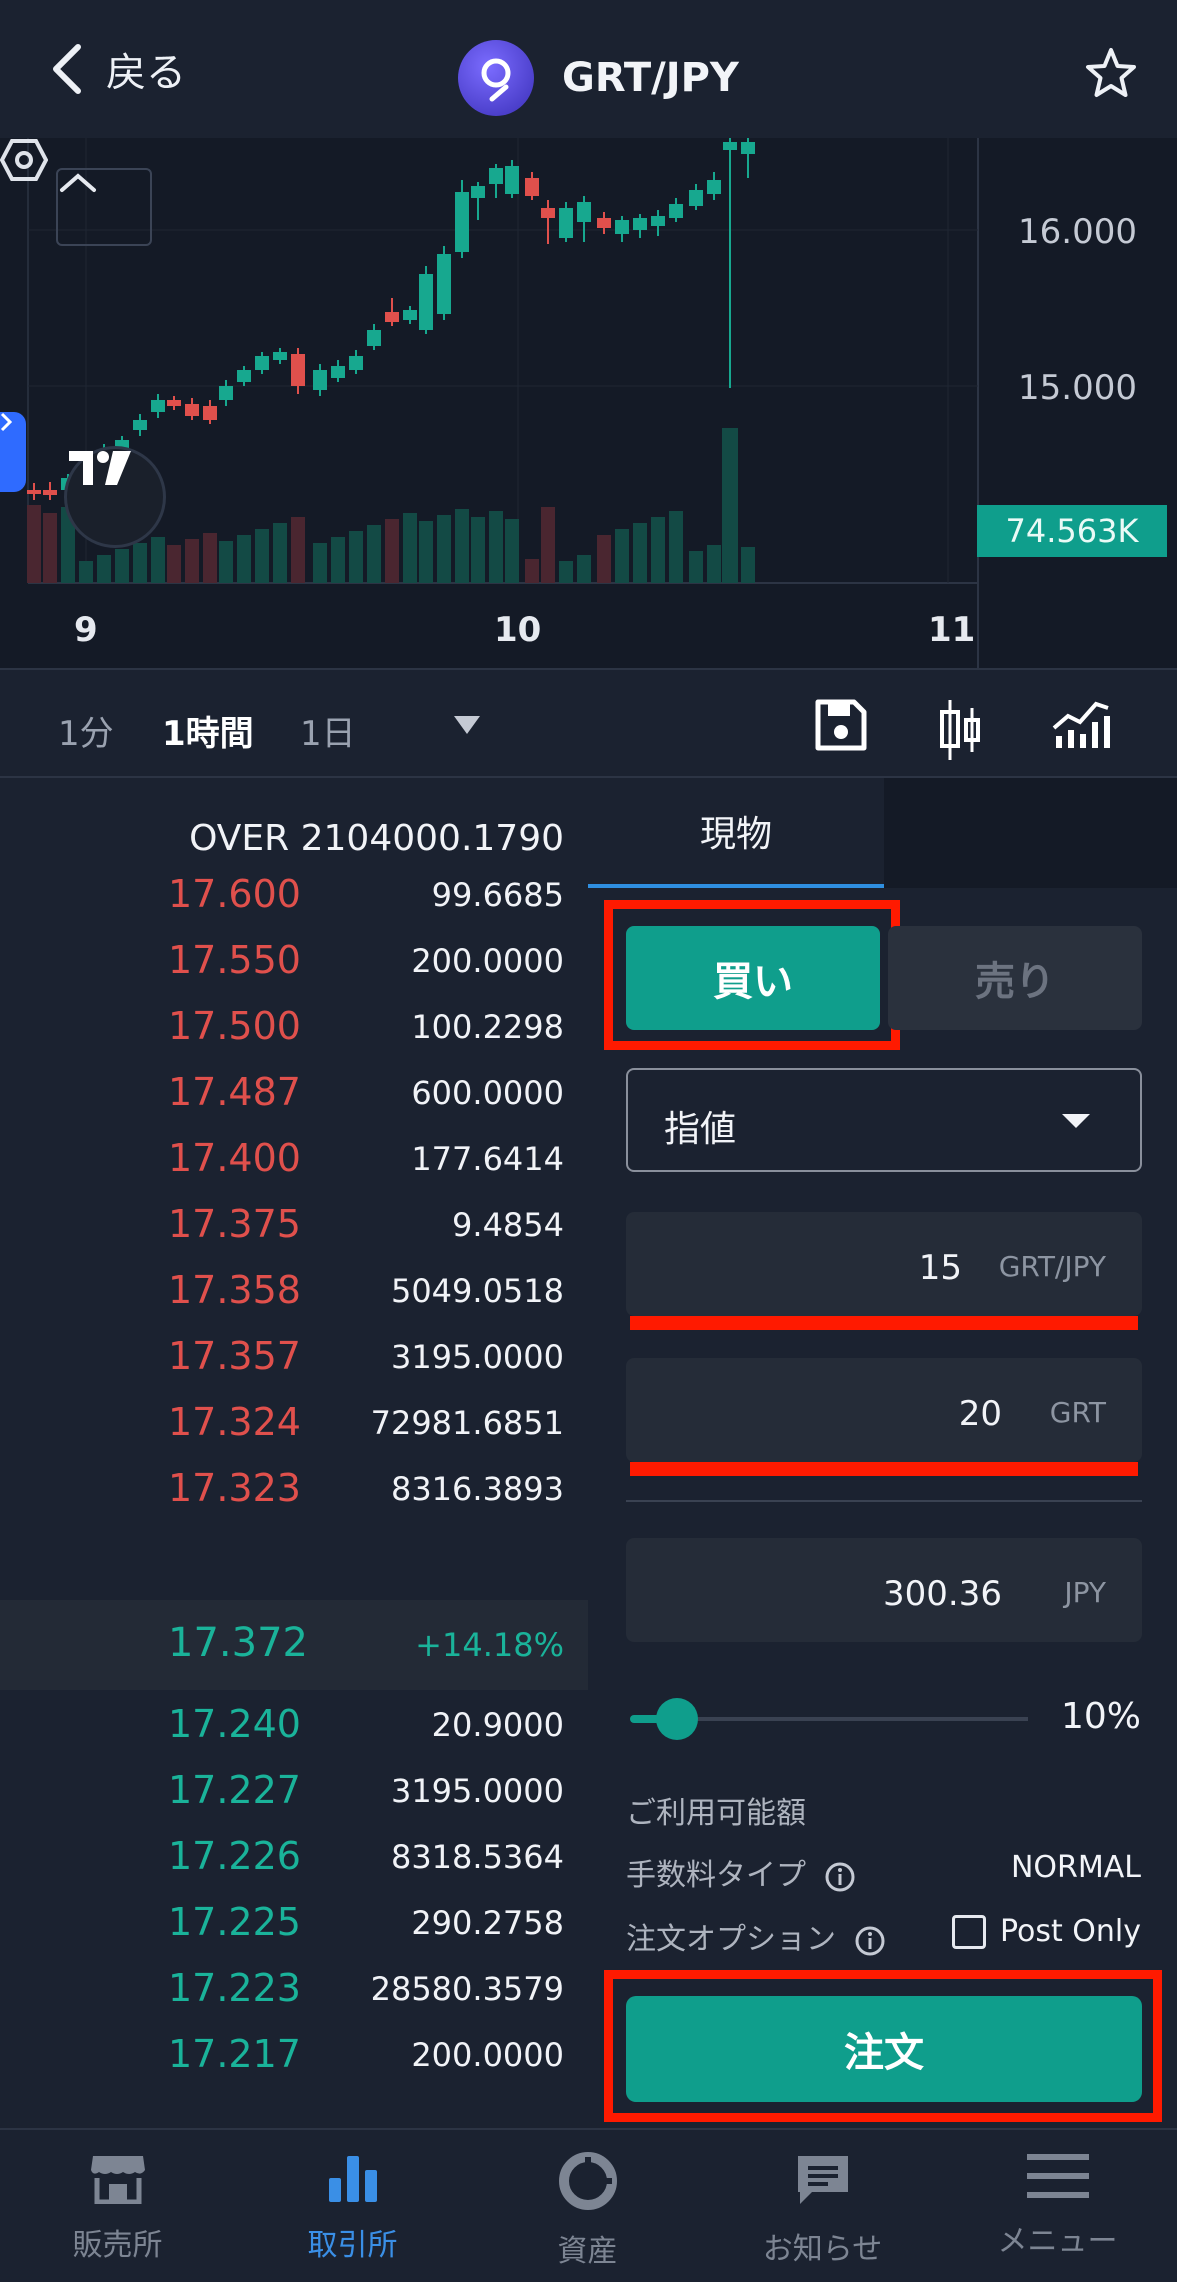 Image resolution: width=1177 pixels, height=2282 pixels. Describe the element at coordinates (980, 1414) in the screenshot. I see `amount-value: 20` at that location.